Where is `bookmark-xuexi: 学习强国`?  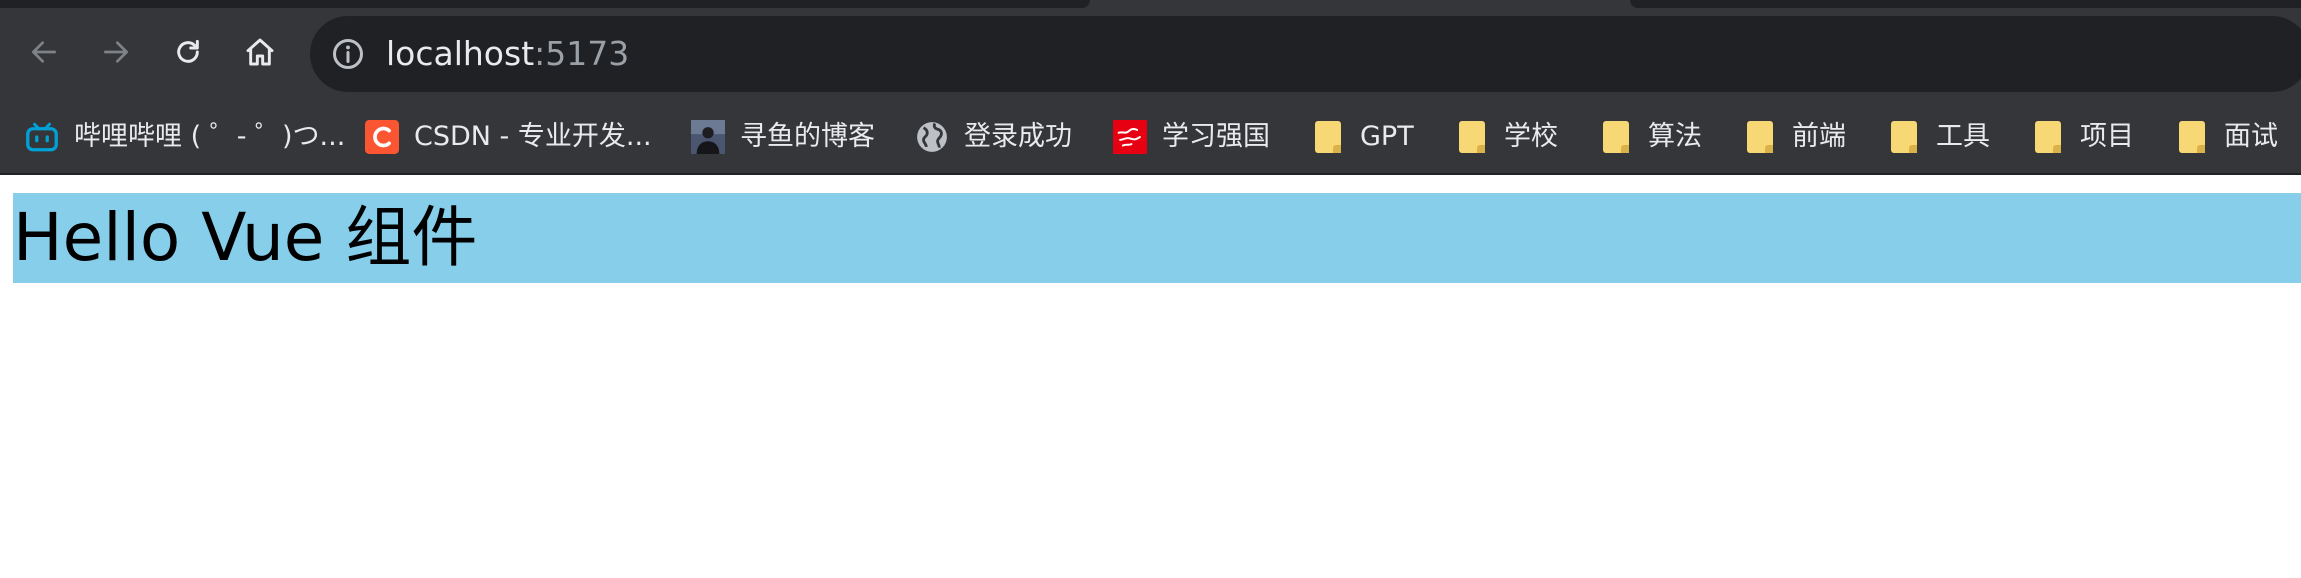
bookmark-xuexi: 学习强国 is located at coordinates (1191, 137).